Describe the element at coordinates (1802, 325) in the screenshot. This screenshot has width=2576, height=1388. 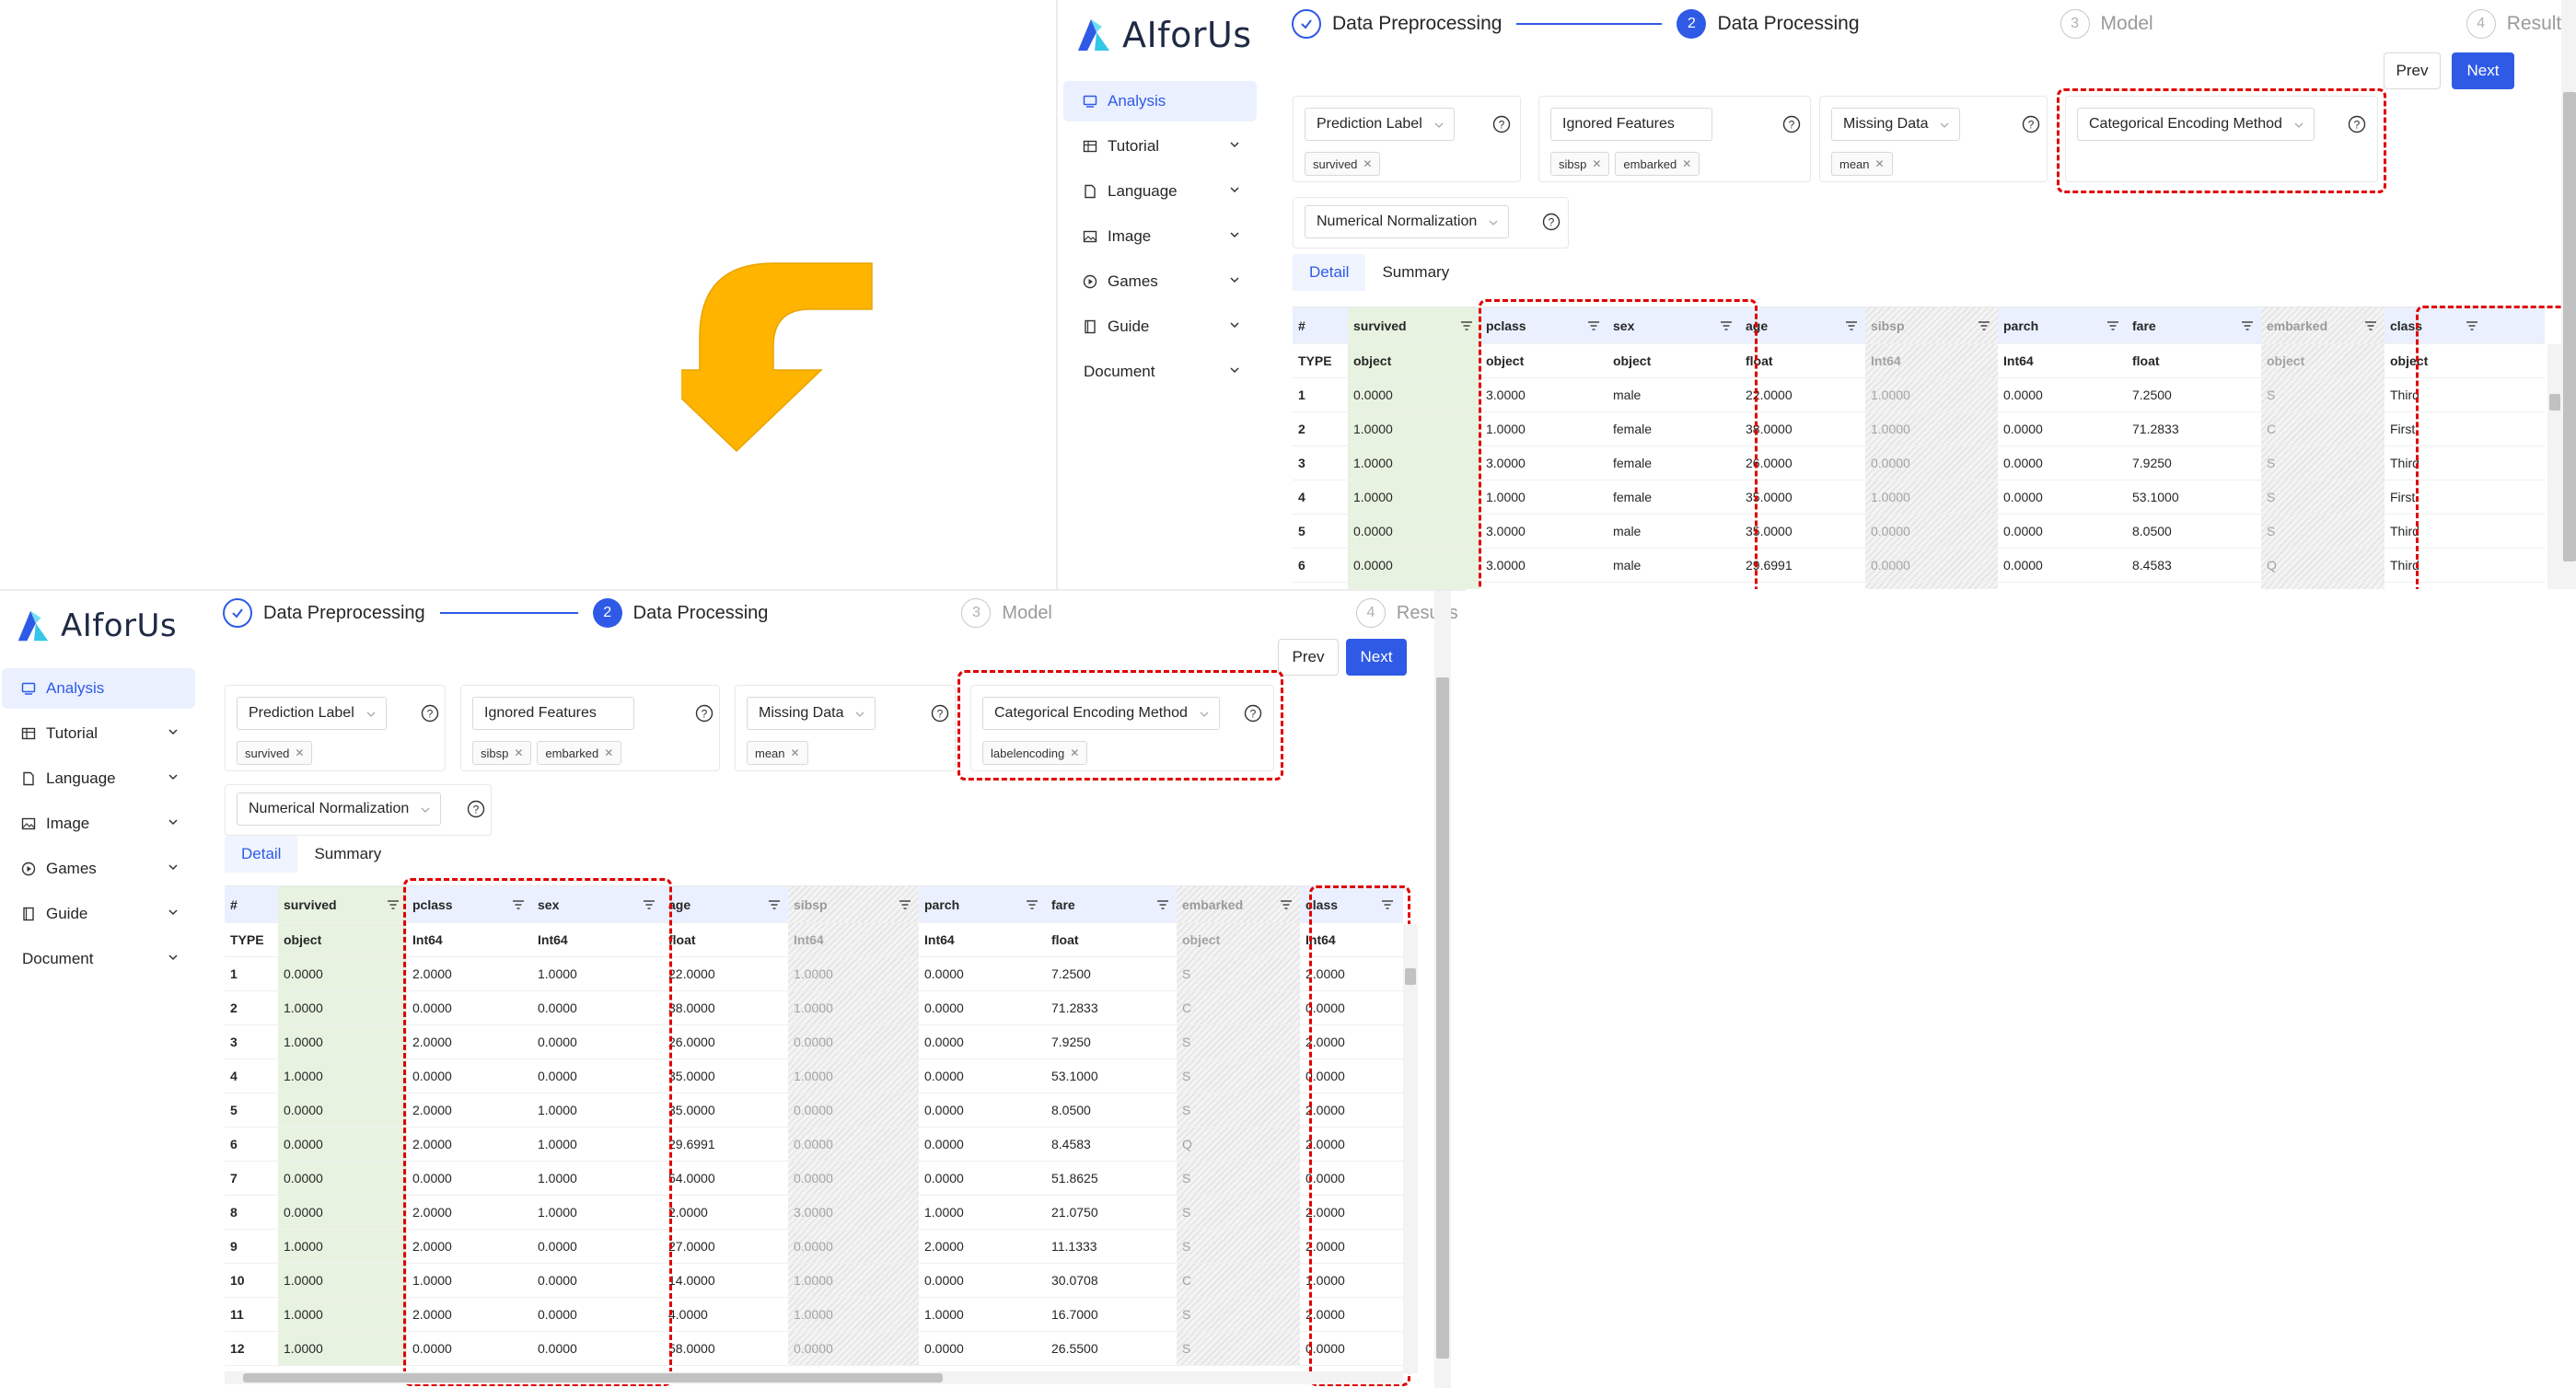
I see `column-header-age: age` at that location.